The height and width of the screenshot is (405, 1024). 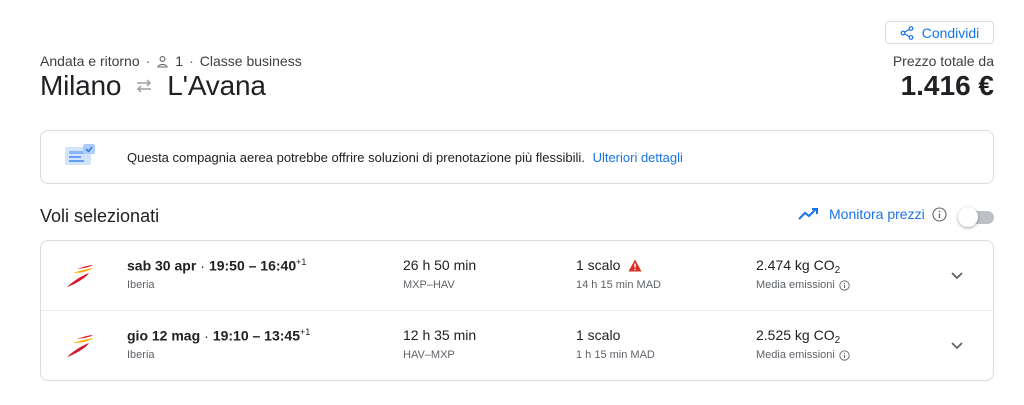 What do you see at coordinates (162, 265) in the screenshot?
I see `flight-date: sab 30 apr` at bounding box center [162, 265].